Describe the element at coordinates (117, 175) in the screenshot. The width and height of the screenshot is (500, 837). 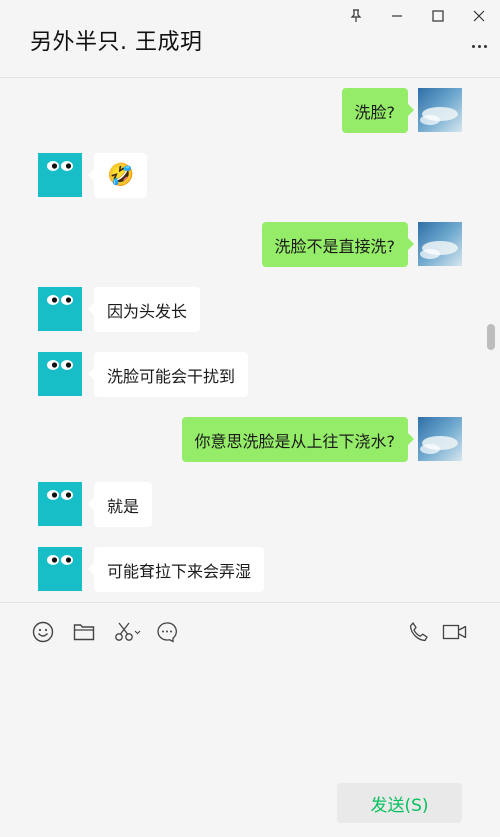
I see `message-bubble: 🤣` at that location.